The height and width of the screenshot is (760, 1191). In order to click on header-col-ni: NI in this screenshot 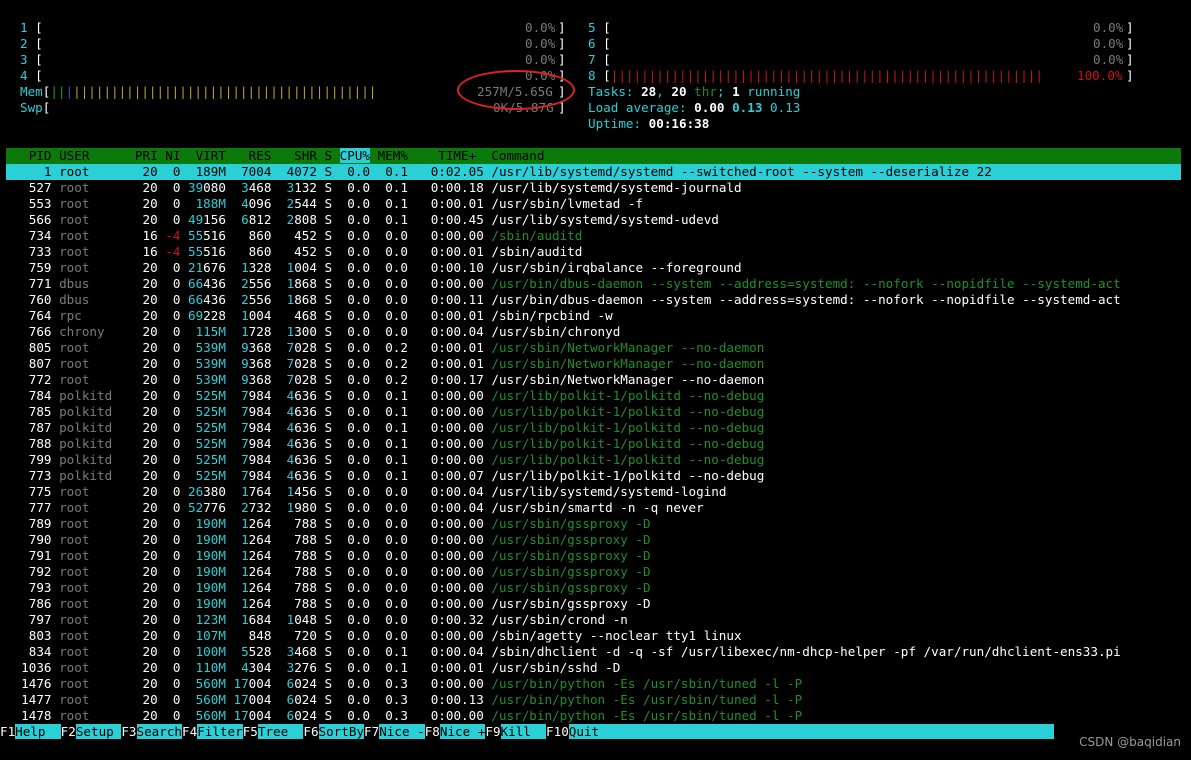, I will do `click(176, 155)`.